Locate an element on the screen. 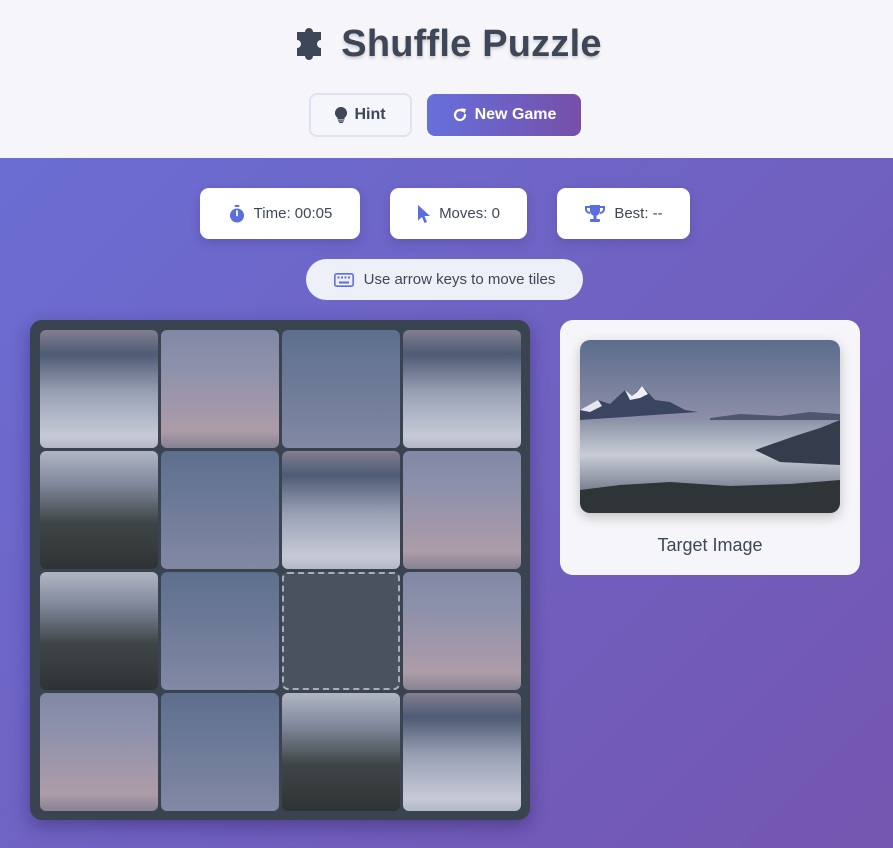  moves-label: Moves: 0 is located at coordinates (469, 213).